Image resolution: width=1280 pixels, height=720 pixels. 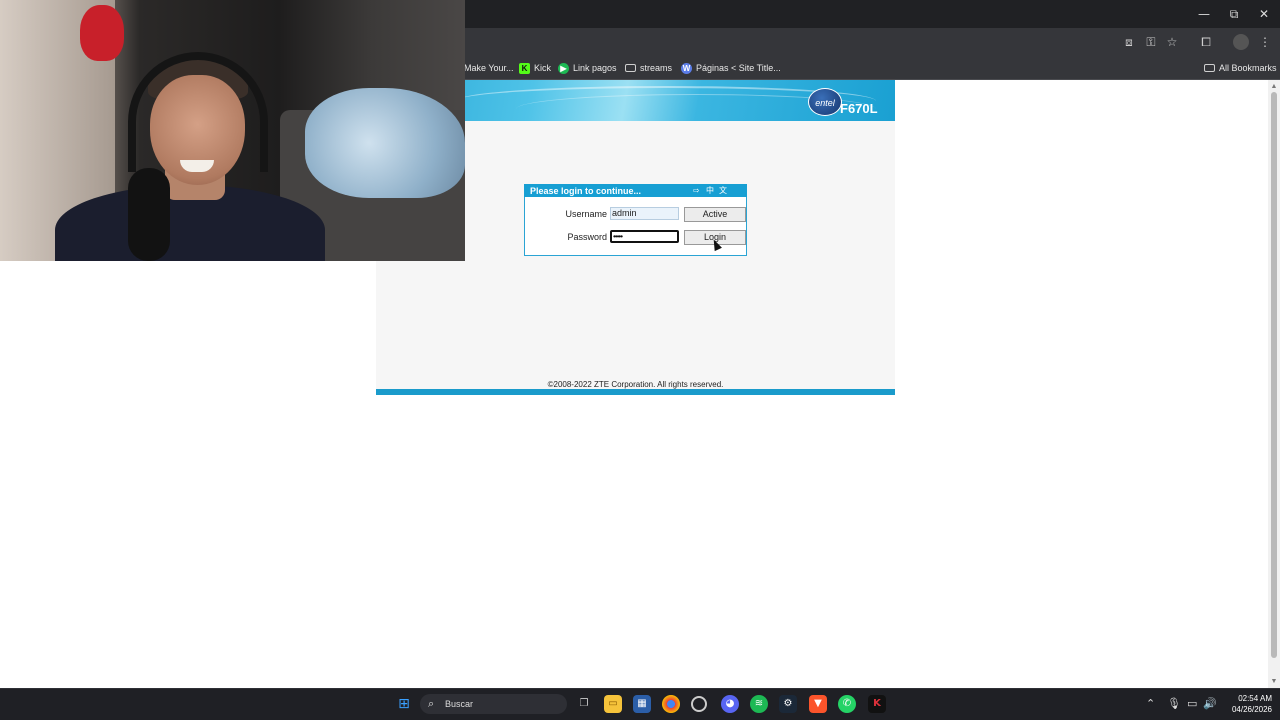 What do you see at coordinates (635, 392) in the screenshot?
I see `footer-bar` at bounding box center [635, 392].